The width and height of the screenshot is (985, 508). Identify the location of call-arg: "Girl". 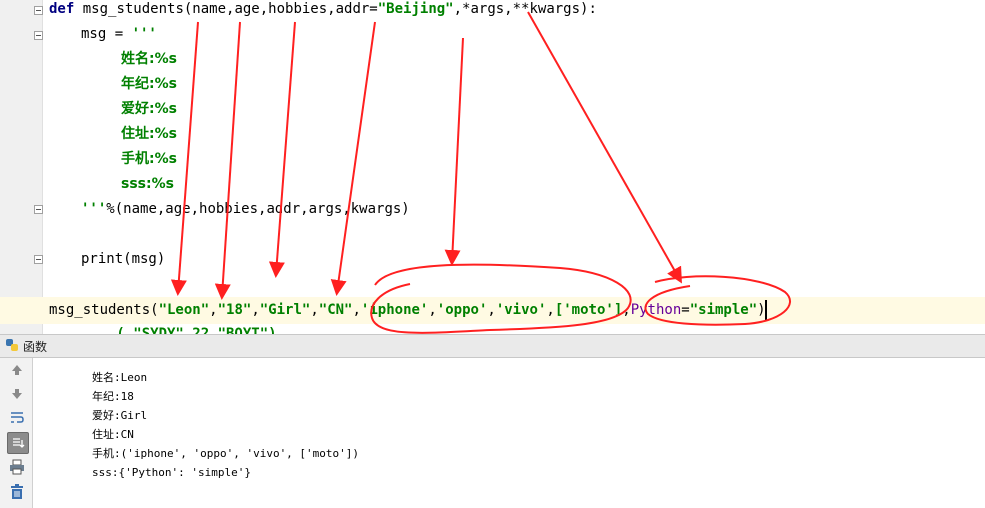
(285, 310).